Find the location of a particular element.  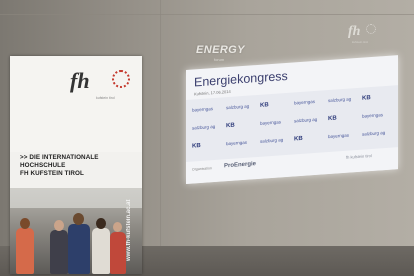

building-facade is located at coordinates (76, 198).